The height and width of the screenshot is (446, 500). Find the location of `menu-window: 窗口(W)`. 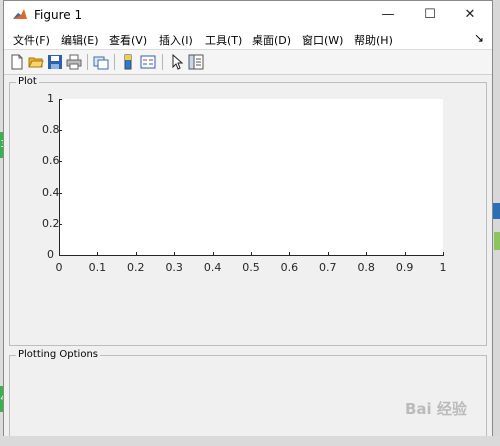

menu-window: 窗口(W) is located at coordinates (322, 40).